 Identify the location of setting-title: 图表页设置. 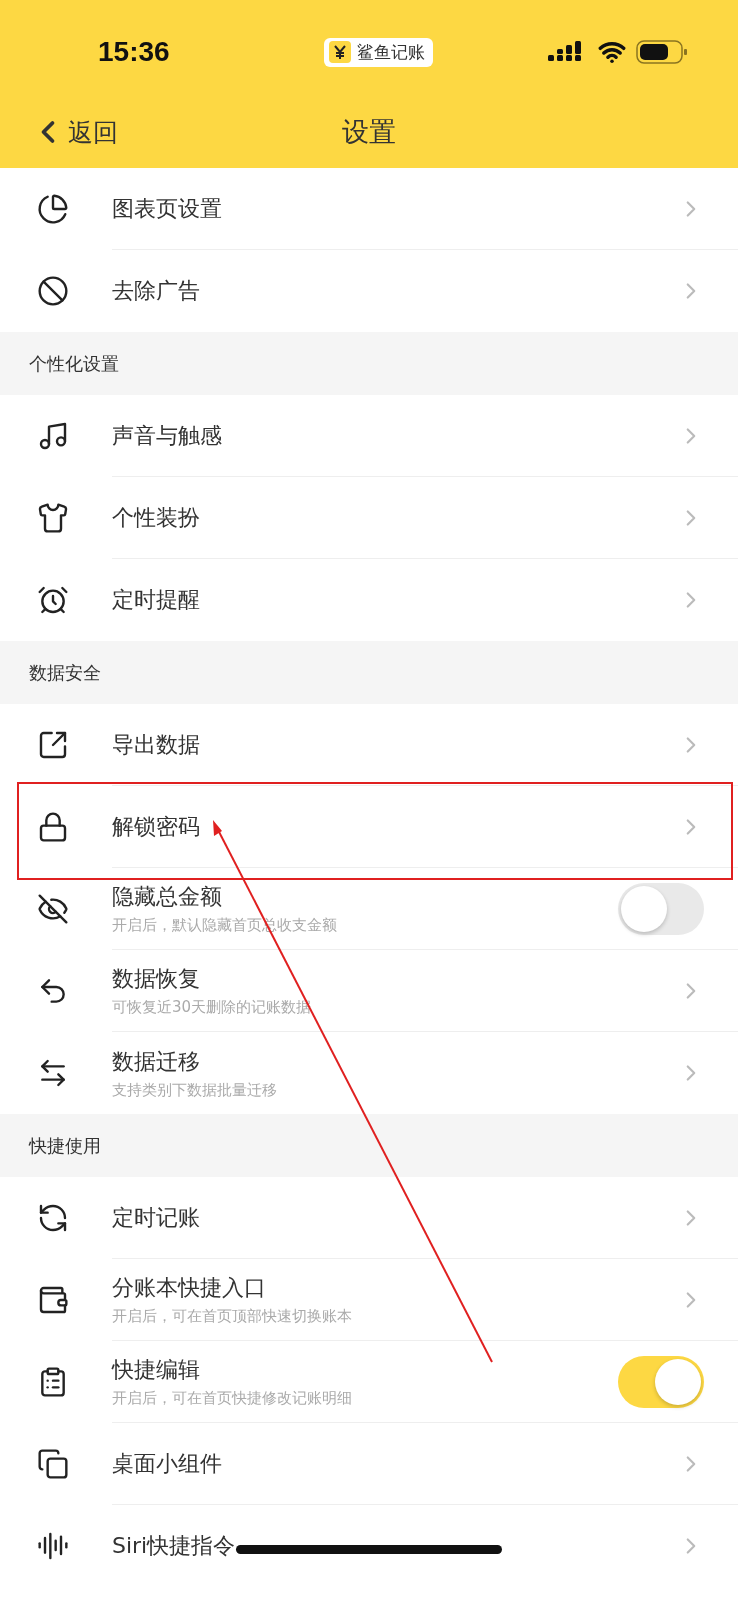
(395, 208).